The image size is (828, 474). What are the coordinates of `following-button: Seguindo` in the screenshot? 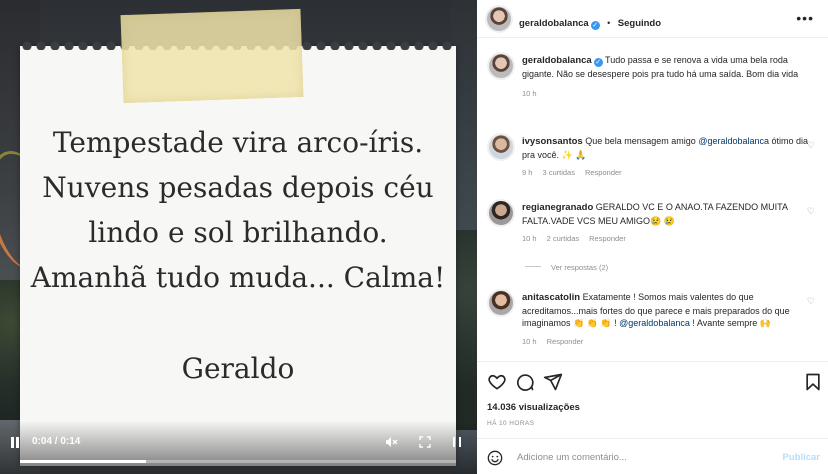 It's located at (639, 23).